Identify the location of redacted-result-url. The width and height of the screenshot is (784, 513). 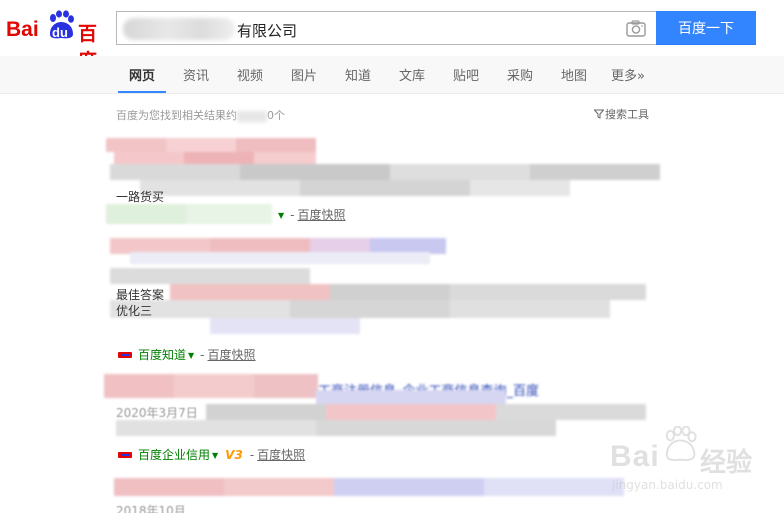
(189, 214).